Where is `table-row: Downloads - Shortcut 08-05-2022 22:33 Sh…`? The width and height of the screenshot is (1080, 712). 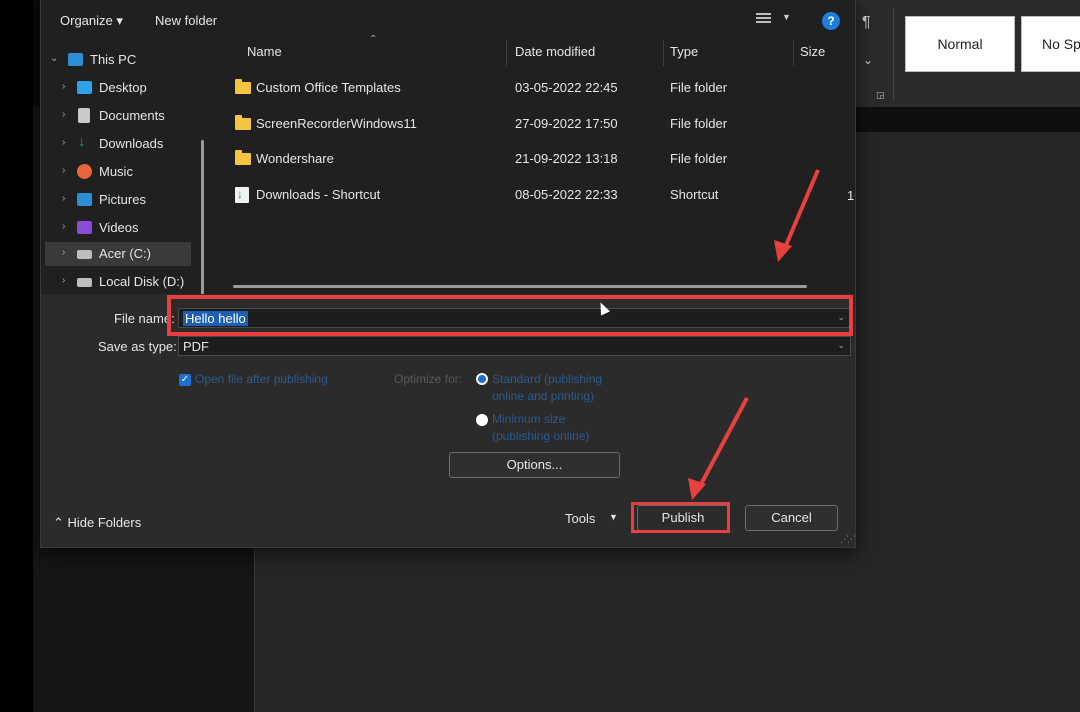
table-row: Downloads - Shortcut 08-05-2022 22:33 Sh… is located at coordinates (533, 195).